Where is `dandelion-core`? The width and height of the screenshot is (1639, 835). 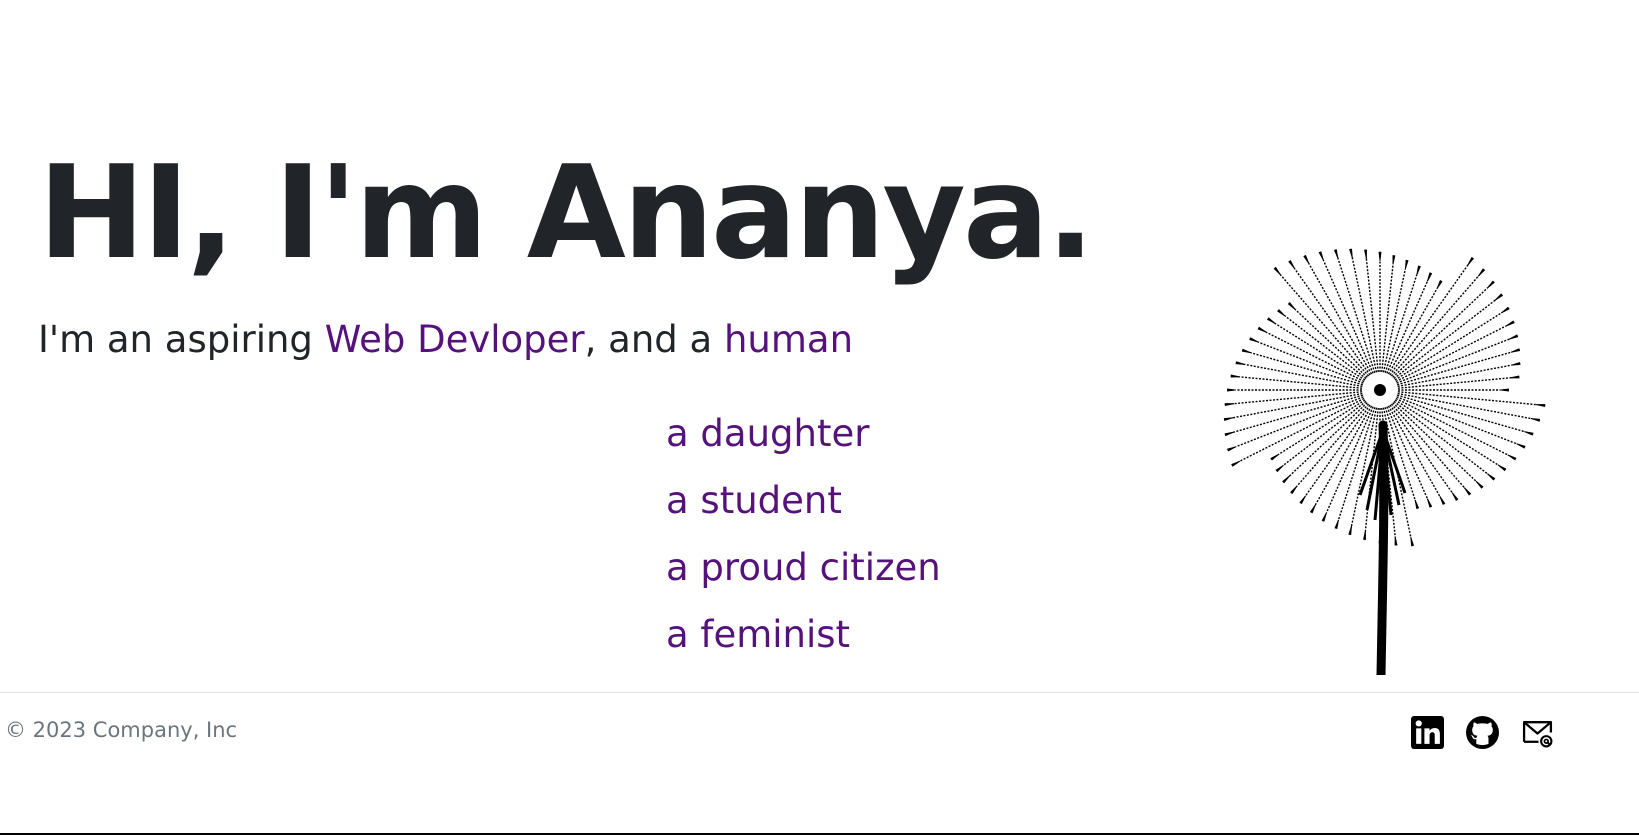
dandelion-core is located at coordinates (1380, 390).